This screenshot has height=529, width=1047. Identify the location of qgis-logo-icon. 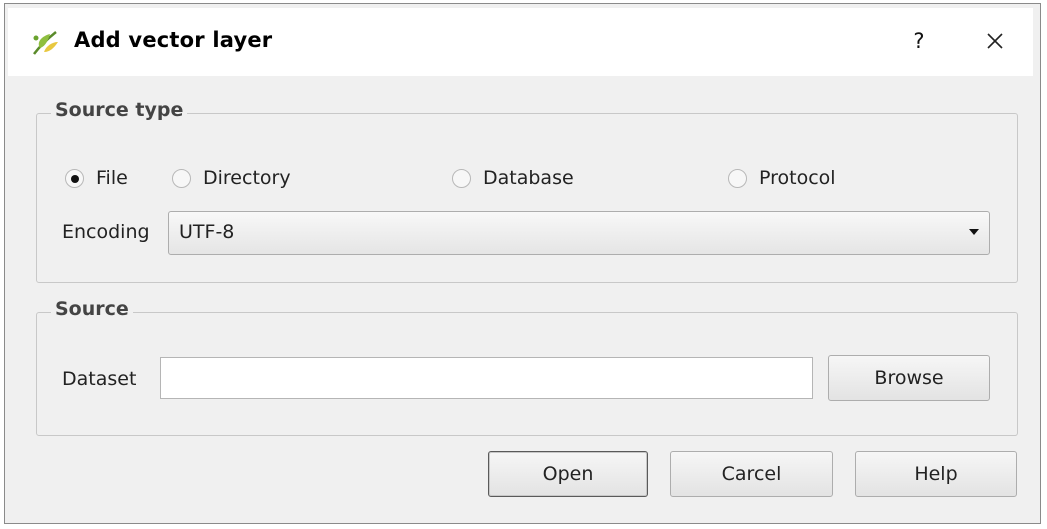
(45, 43).